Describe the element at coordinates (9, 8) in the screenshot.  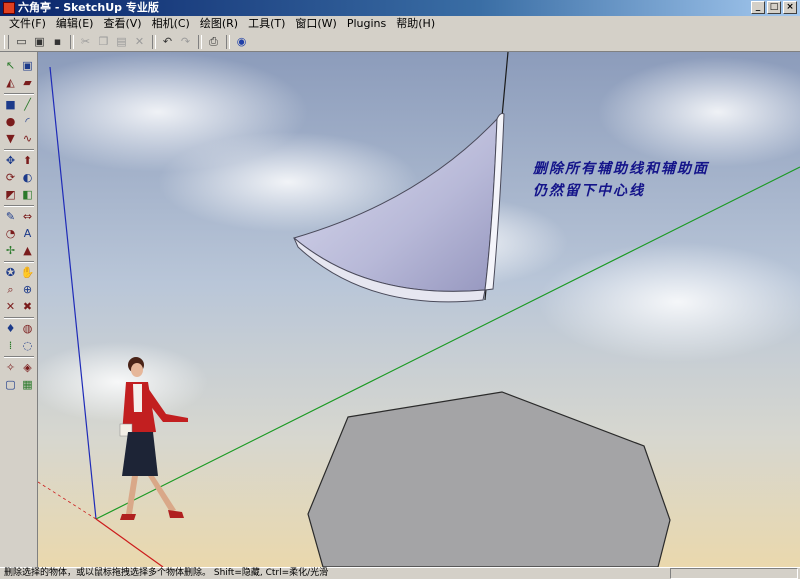
I see `app-icon` at that location.